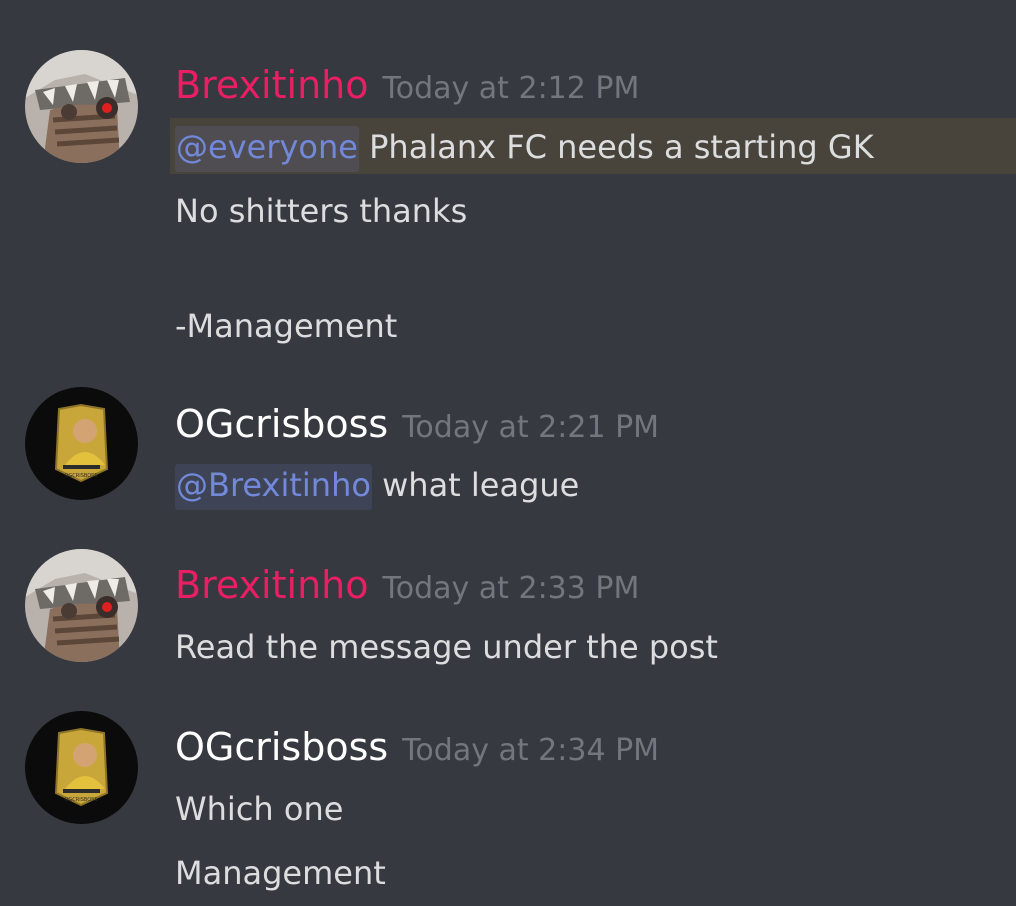 This screenshot has height=906, width=1016. What do you see at coordinates (286, 326) in the screenshot?
I see `message-text: -Management` at bounding box center [286, 326].